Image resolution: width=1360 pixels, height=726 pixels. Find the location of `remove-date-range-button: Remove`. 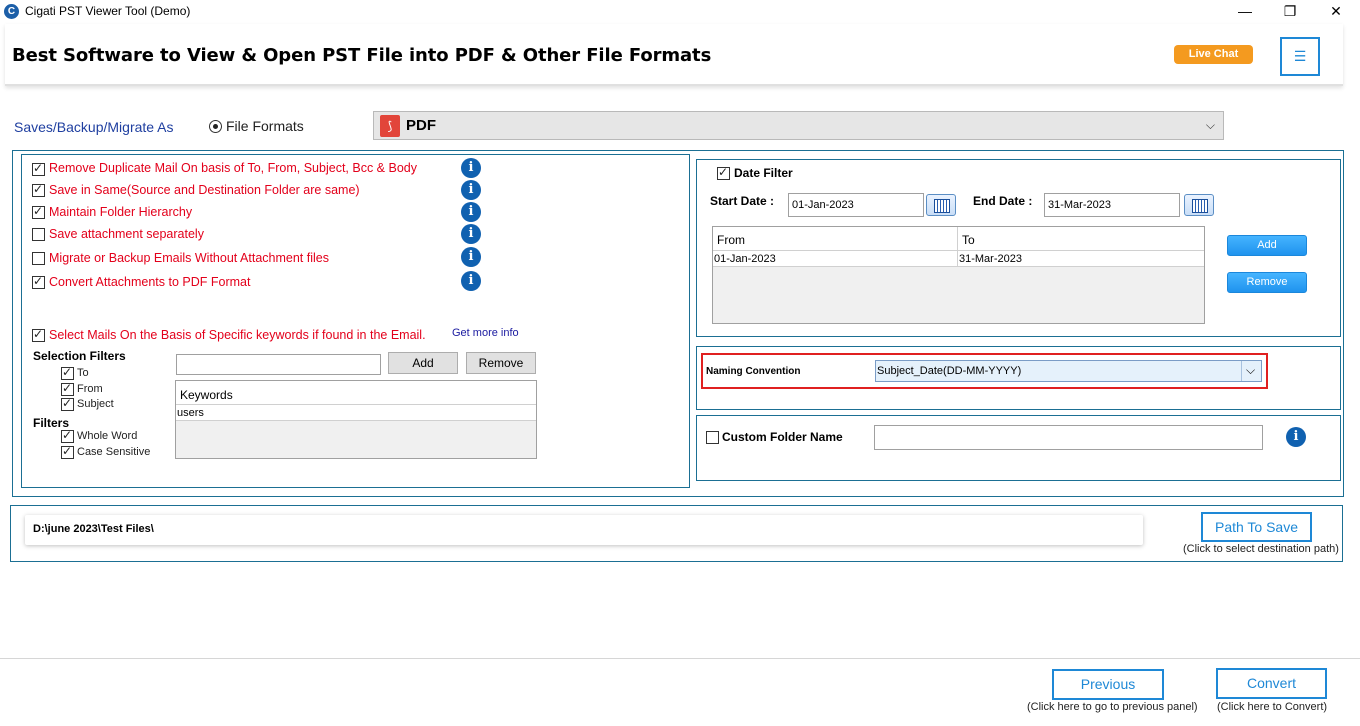

remove-date-range-button: Remove is located at coordinates (1267, 282).